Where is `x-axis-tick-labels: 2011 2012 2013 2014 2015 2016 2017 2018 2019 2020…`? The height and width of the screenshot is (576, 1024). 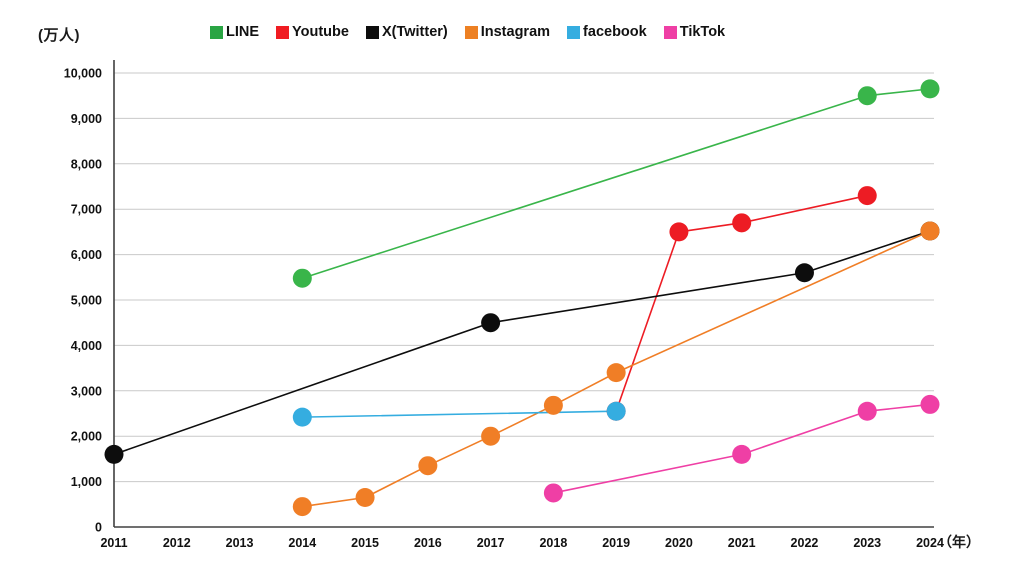 x-axis-tick-labels: 2011 2012 2013 2014 2015 2016 2017 2018 2019 2020… is located at coordinates (522, 543).